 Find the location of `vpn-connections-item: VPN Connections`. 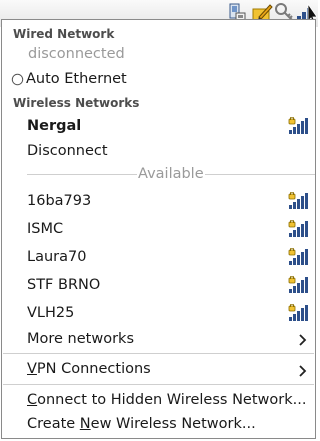

vpn-connections-item: VPN Connections is located at coordinates (158, 369).